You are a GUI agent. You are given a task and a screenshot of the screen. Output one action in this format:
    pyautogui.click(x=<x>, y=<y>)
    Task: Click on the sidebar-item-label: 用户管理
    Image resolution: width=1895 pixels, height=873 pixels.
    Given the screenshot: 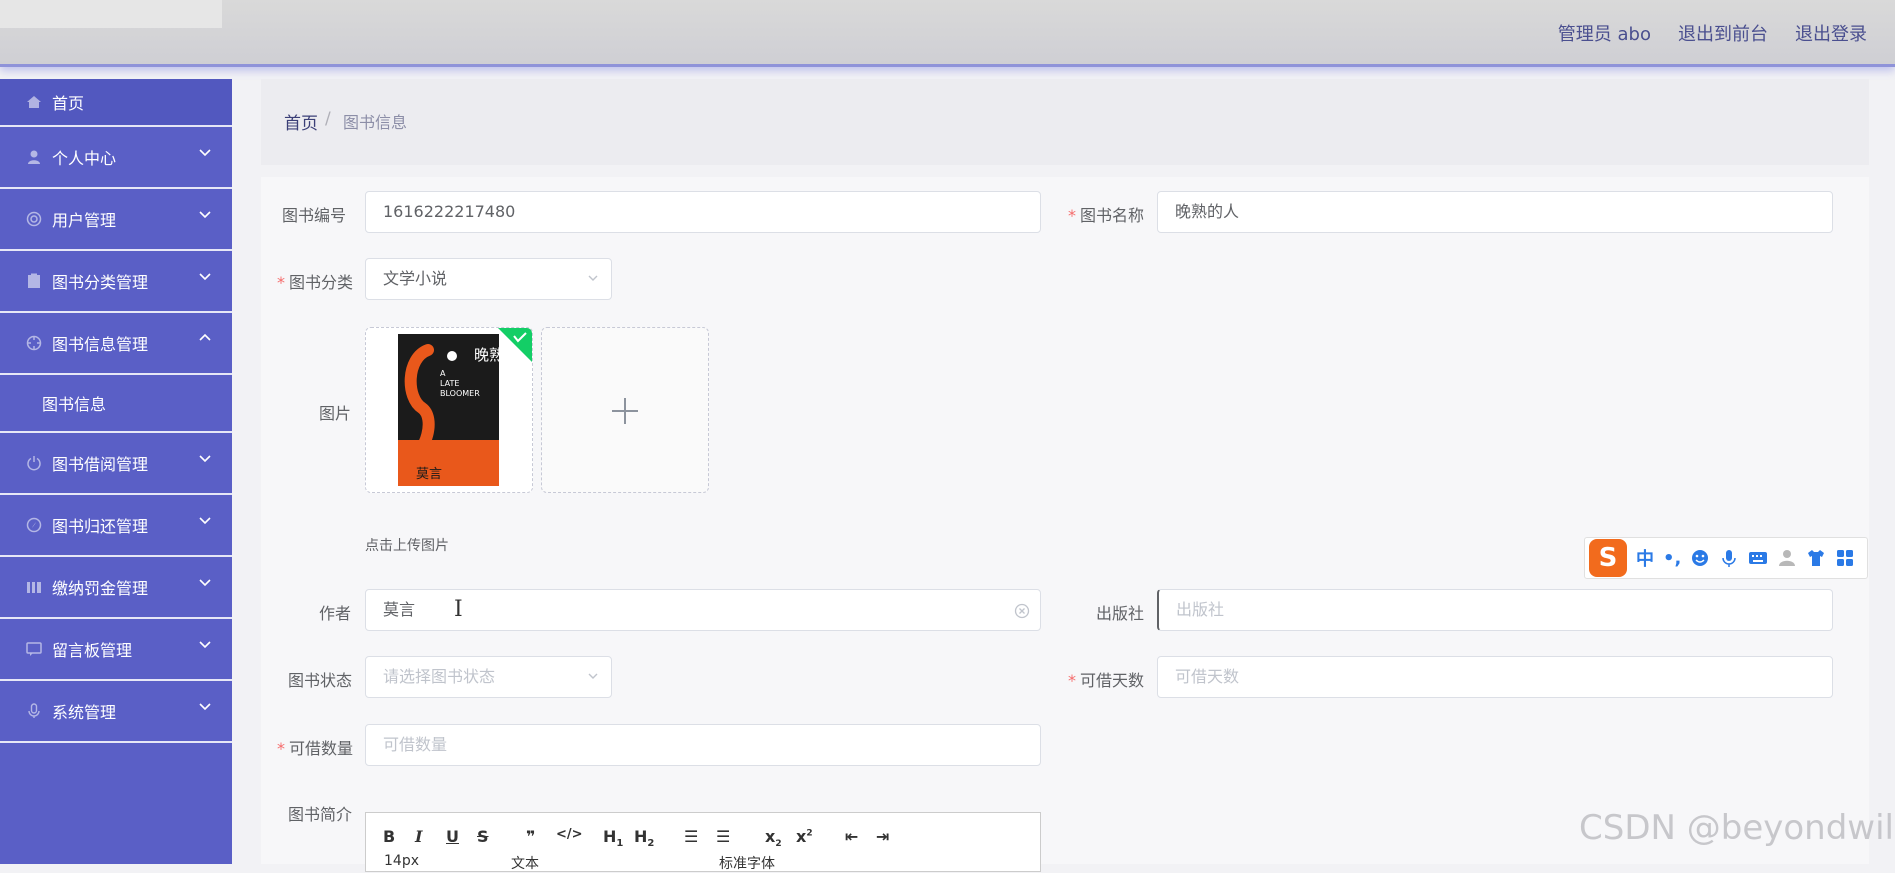 What is the action you would take?
    pyautogui.click(x=84, y=220)
    